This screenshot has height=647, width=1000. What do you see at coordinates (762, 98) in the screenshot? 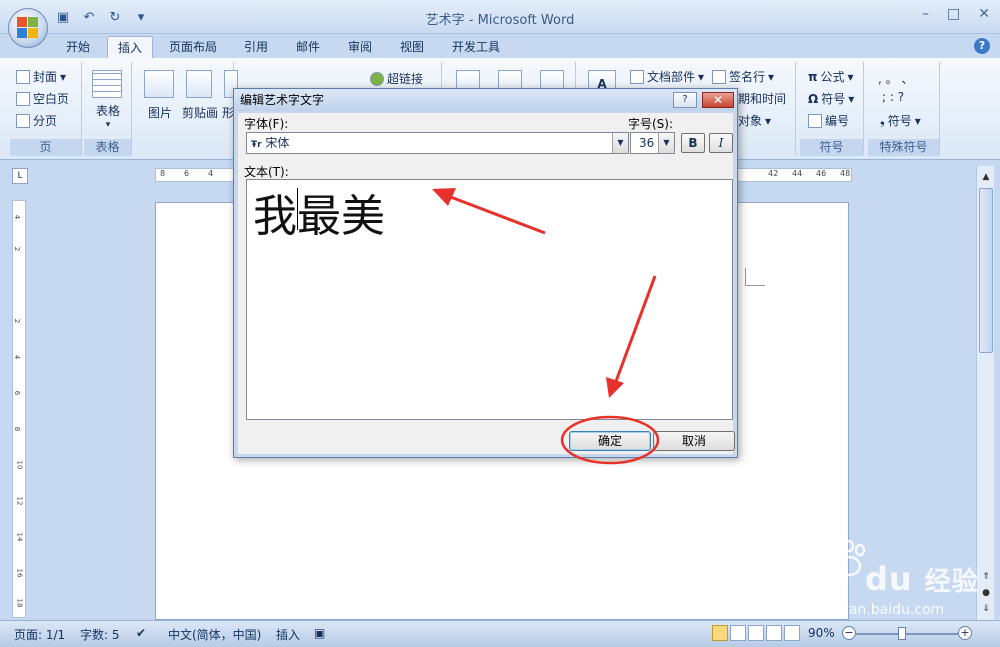
I see `date-time-button: 期和时间` at bounding box center [762, 98].